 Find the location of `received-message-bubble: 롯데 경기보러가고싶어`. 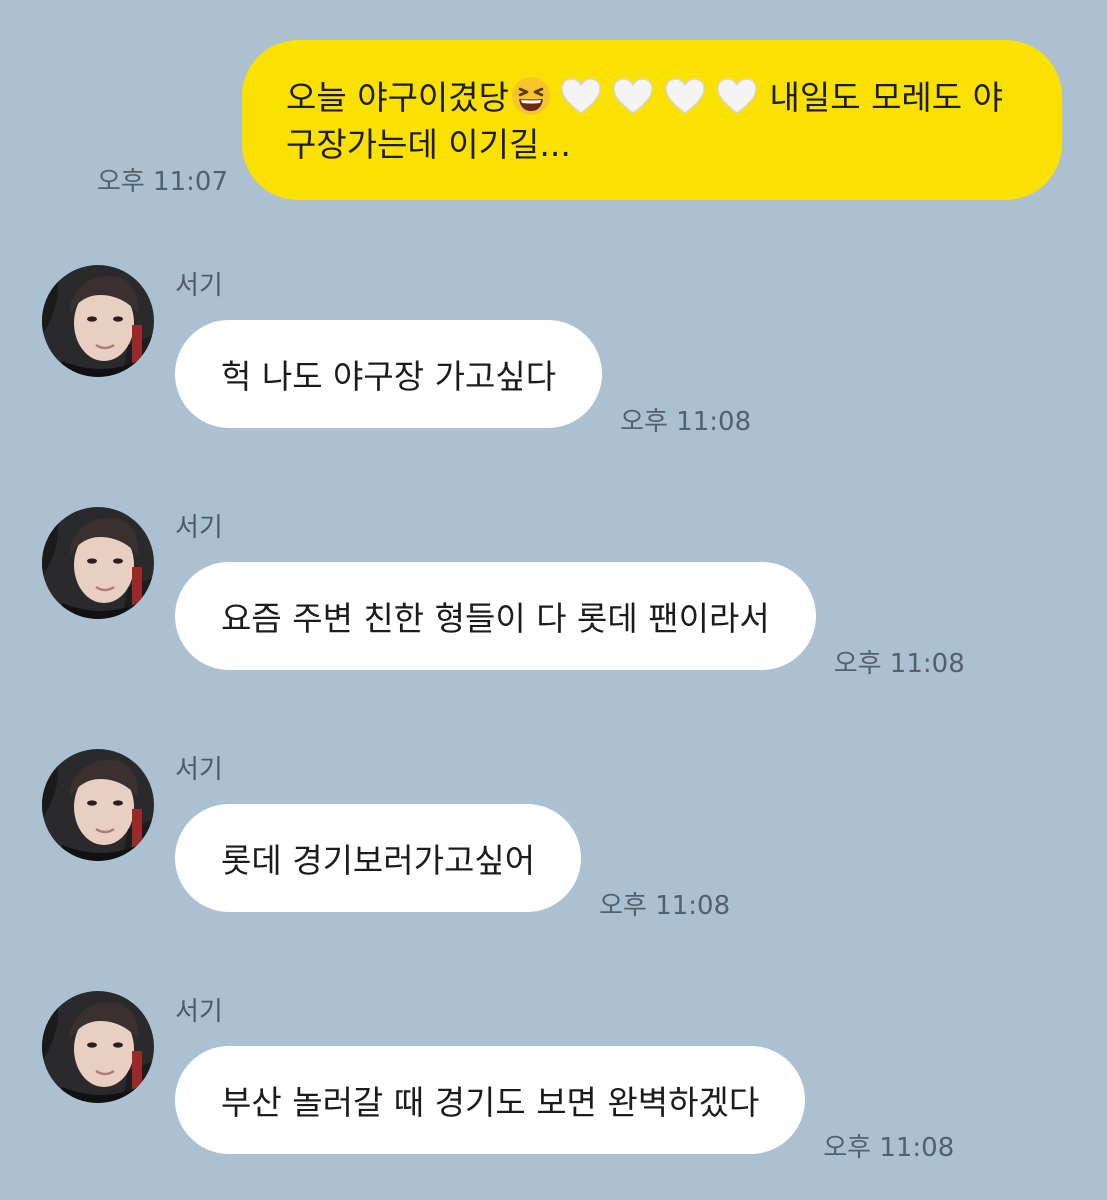

received-message-bubble: 롯데 경기보러가고싶어 is located at coordinates (378, 858).